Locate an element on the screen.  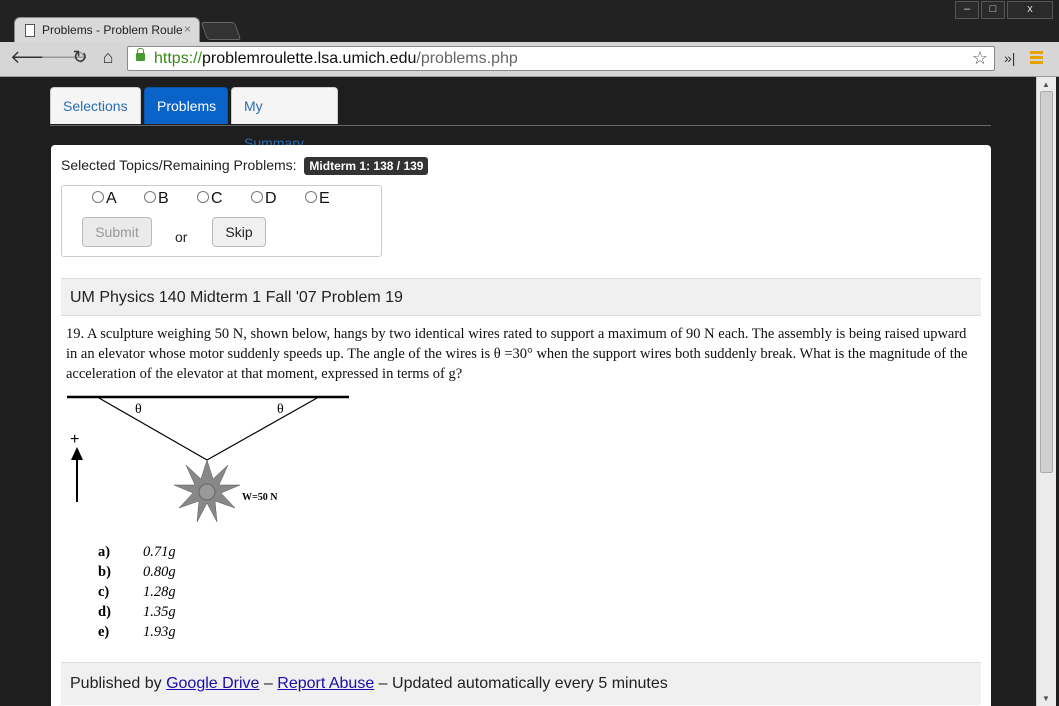
scroll-up-icon: ▲ is located at coordinates (1046, 84).